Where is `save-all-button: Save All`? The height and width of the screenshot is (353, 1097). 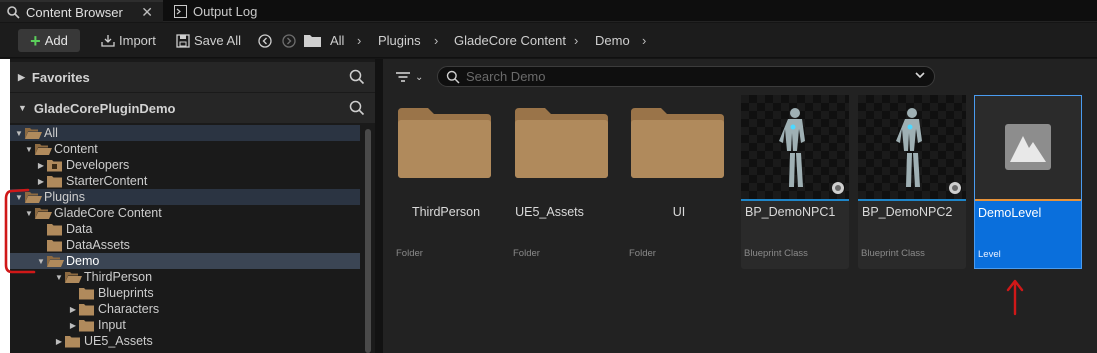 save-all-button: Save All is located at coordinates (208, 40).